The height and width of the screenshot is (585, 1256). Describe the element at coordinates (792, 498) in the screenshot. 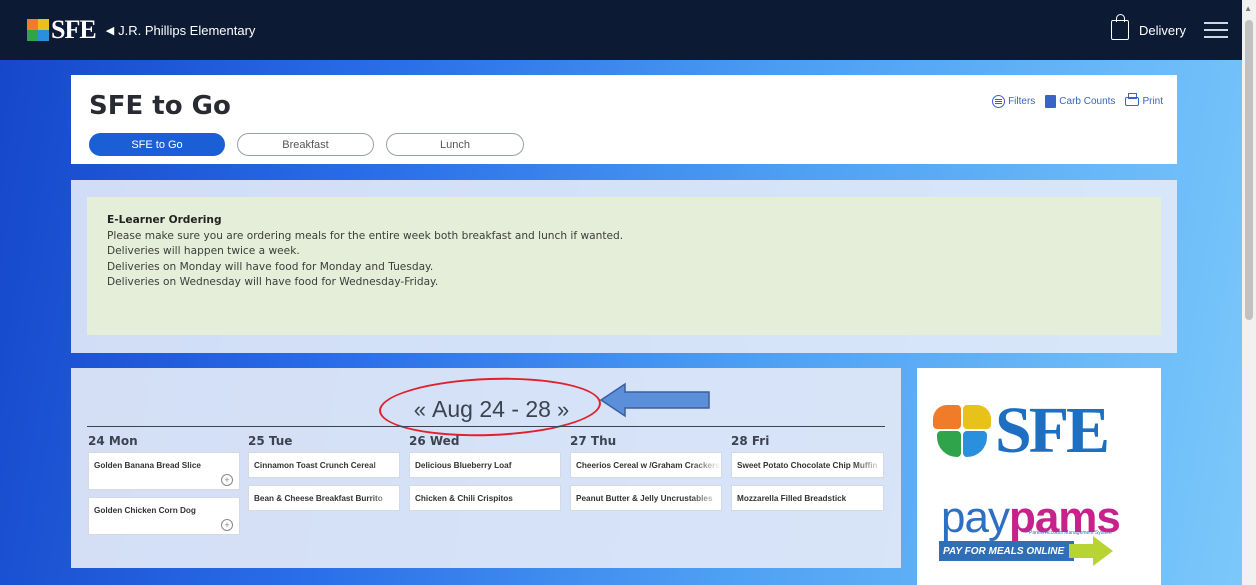

I see `meal-name: Mozzarella Filled Breadstick` at that location.